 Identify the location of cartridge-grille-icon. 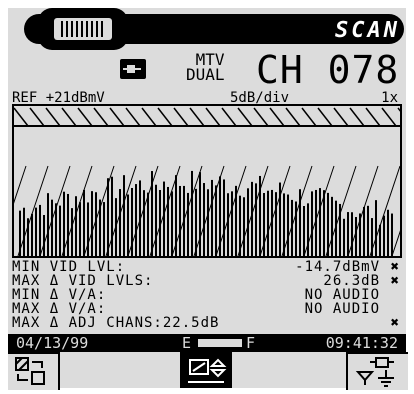
(82, 29).